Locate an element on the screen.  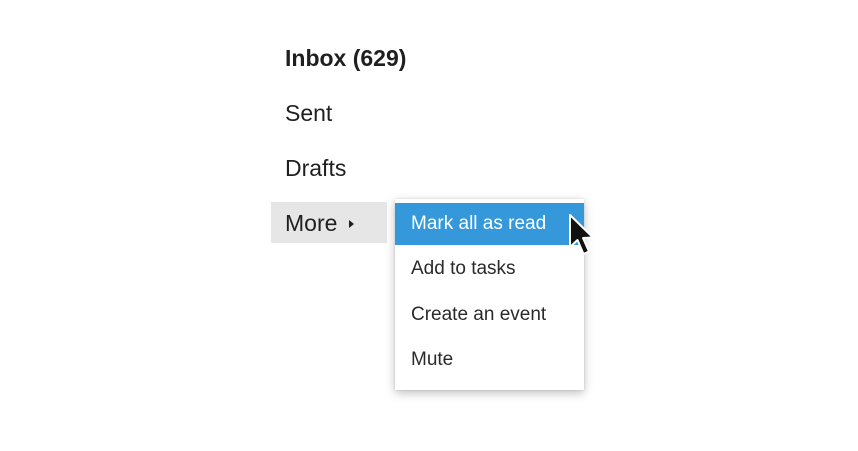
nav-item-label: Drafts is located at coordinates (316, 168).